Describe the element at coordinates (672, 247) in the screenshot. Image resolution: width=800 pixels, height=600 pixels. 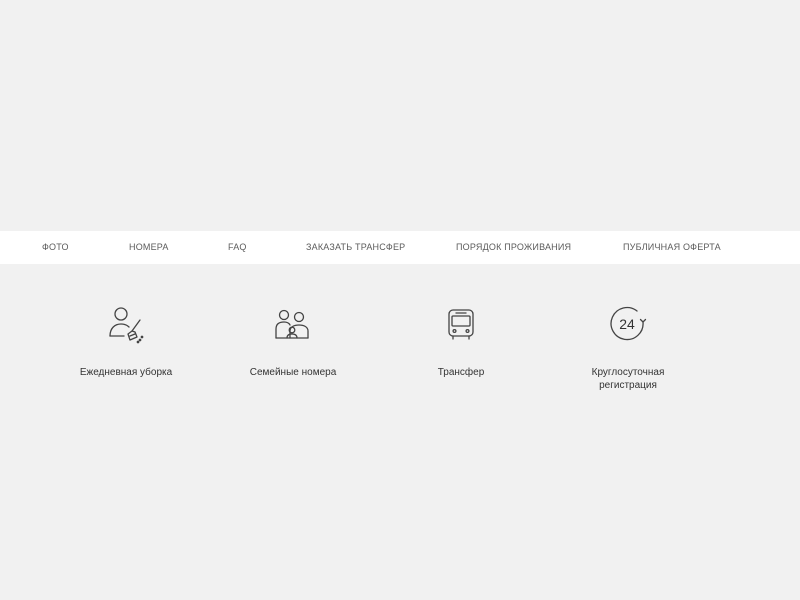
I see `nav-link-public-offer: ПУБЛИЧНАЯ ОФЕРТА` at that location.